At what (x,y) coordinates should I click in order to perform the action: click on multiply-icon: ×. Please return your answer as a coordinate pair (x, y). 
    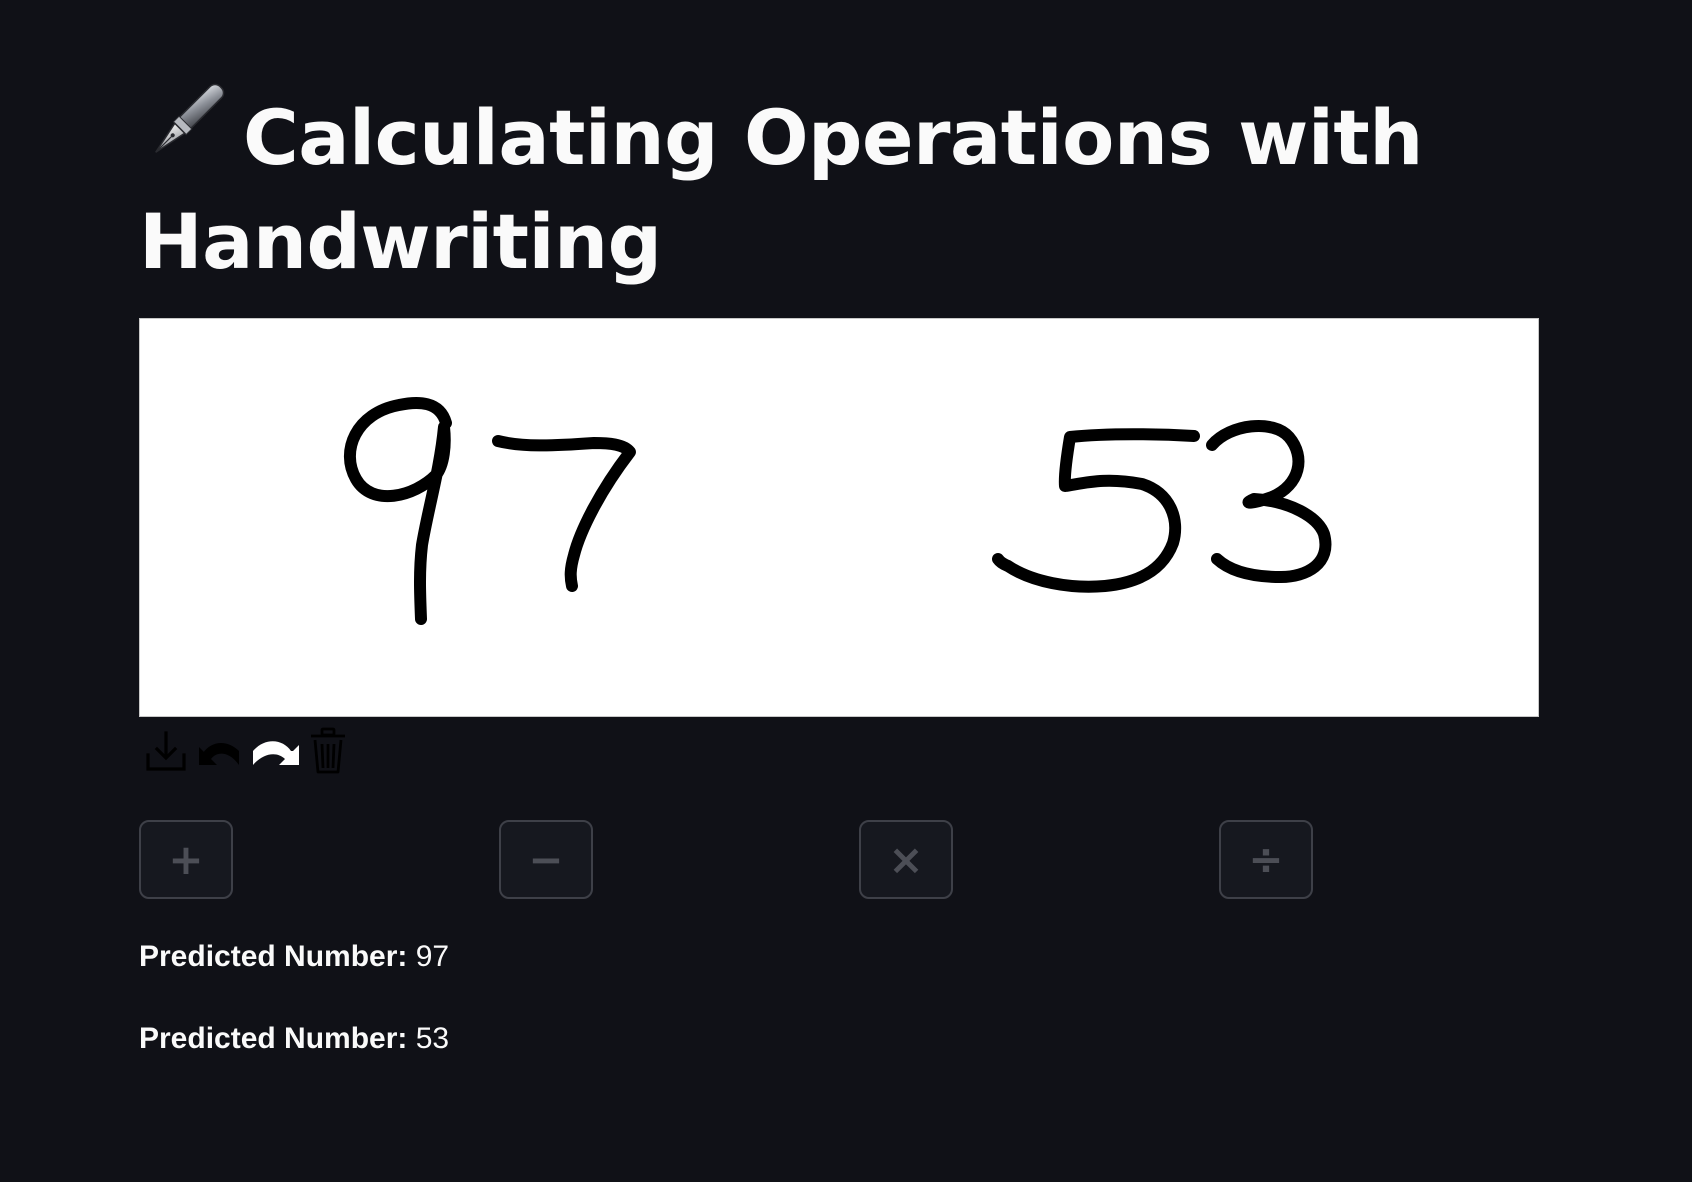
    Looking at the image, I should click on (906, 859).